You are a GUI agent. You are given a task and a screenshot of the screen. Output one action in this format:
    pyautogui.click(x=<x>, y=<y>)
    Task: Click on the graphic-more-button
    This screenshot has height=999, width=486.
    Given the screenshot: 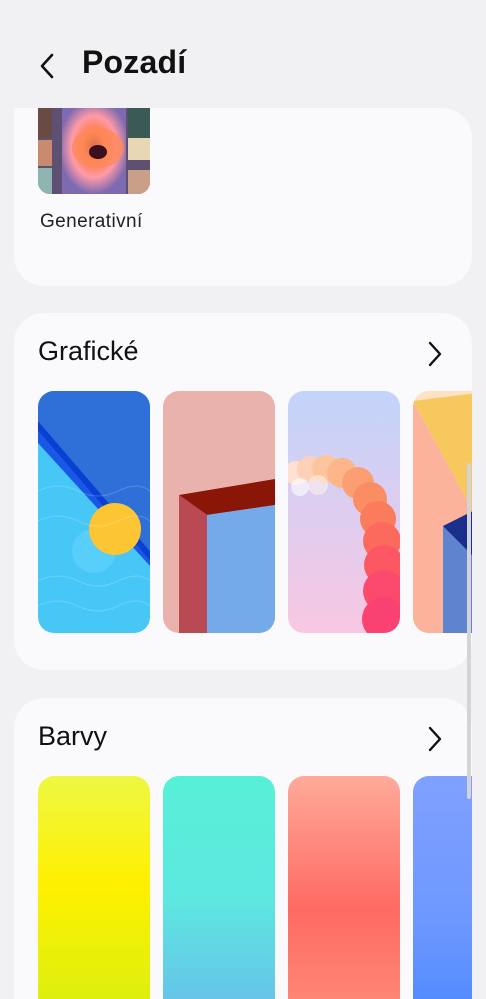 What is the action you would take?
    pyautogui.click(x=435, y=354)
    